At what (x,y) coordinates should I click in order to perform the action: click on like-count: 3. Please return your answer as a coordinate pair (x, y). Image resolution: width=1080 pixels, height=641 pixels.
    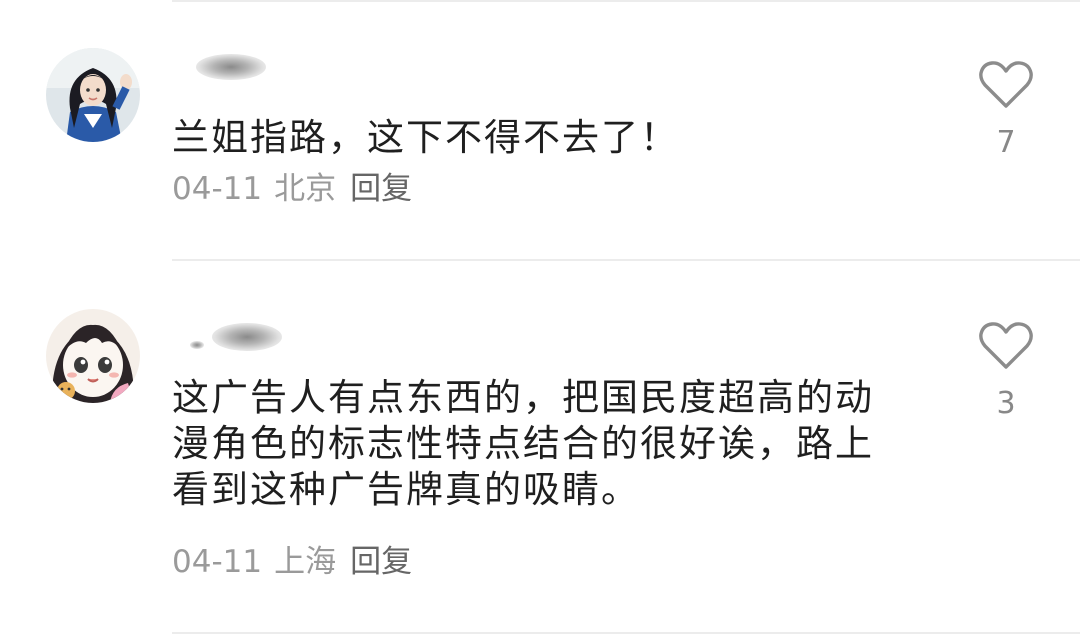
    Looking at the image, I should click on (1006, 403).